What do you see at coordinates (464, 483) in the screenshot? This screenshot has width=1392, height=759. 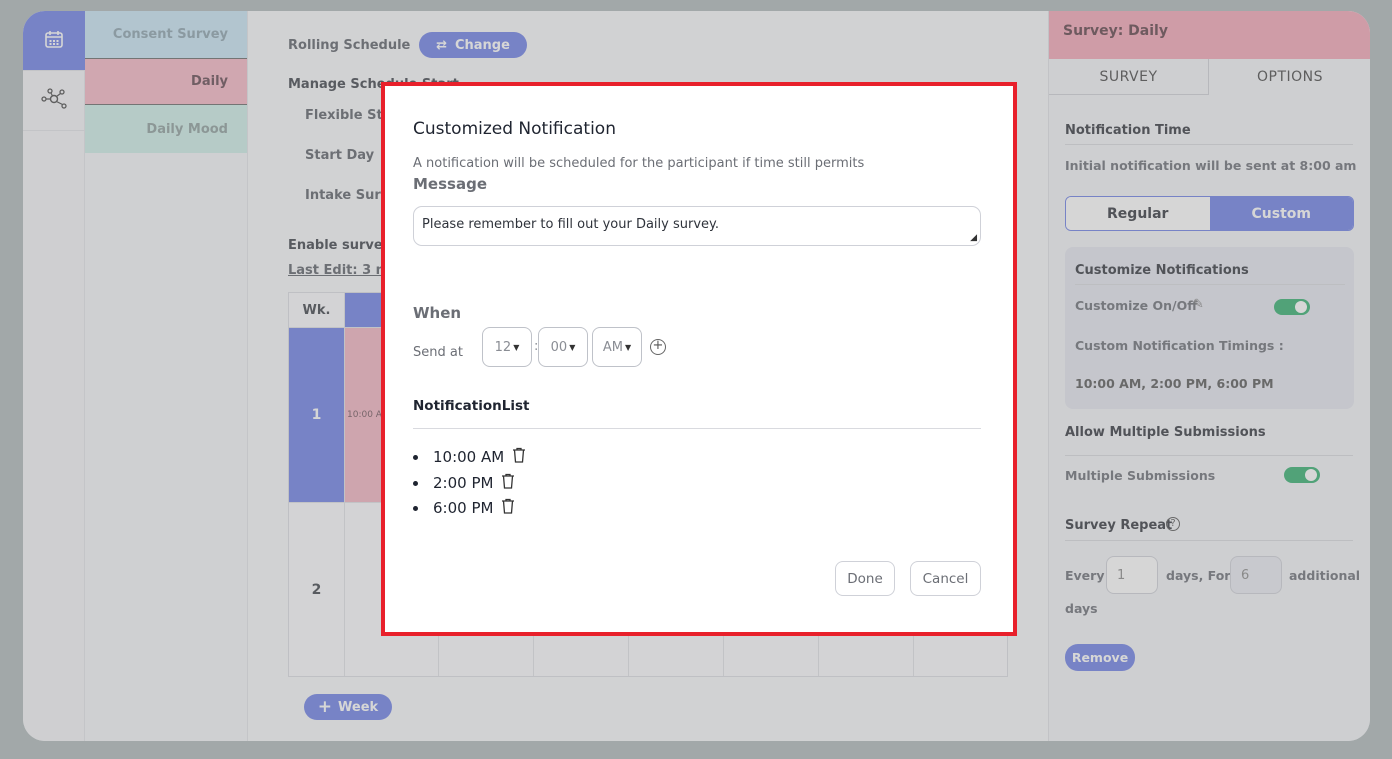 I see `list-item: 2:00 PM` at bounding box center [464, 483].